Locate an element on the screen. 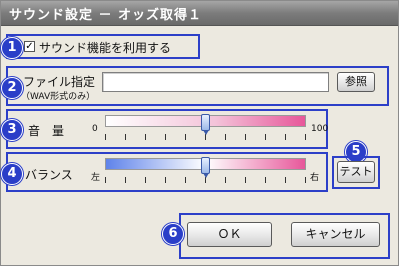 This screenshot has width=399, height=266. badge-3: 3 is located at coordinates (12, 130).